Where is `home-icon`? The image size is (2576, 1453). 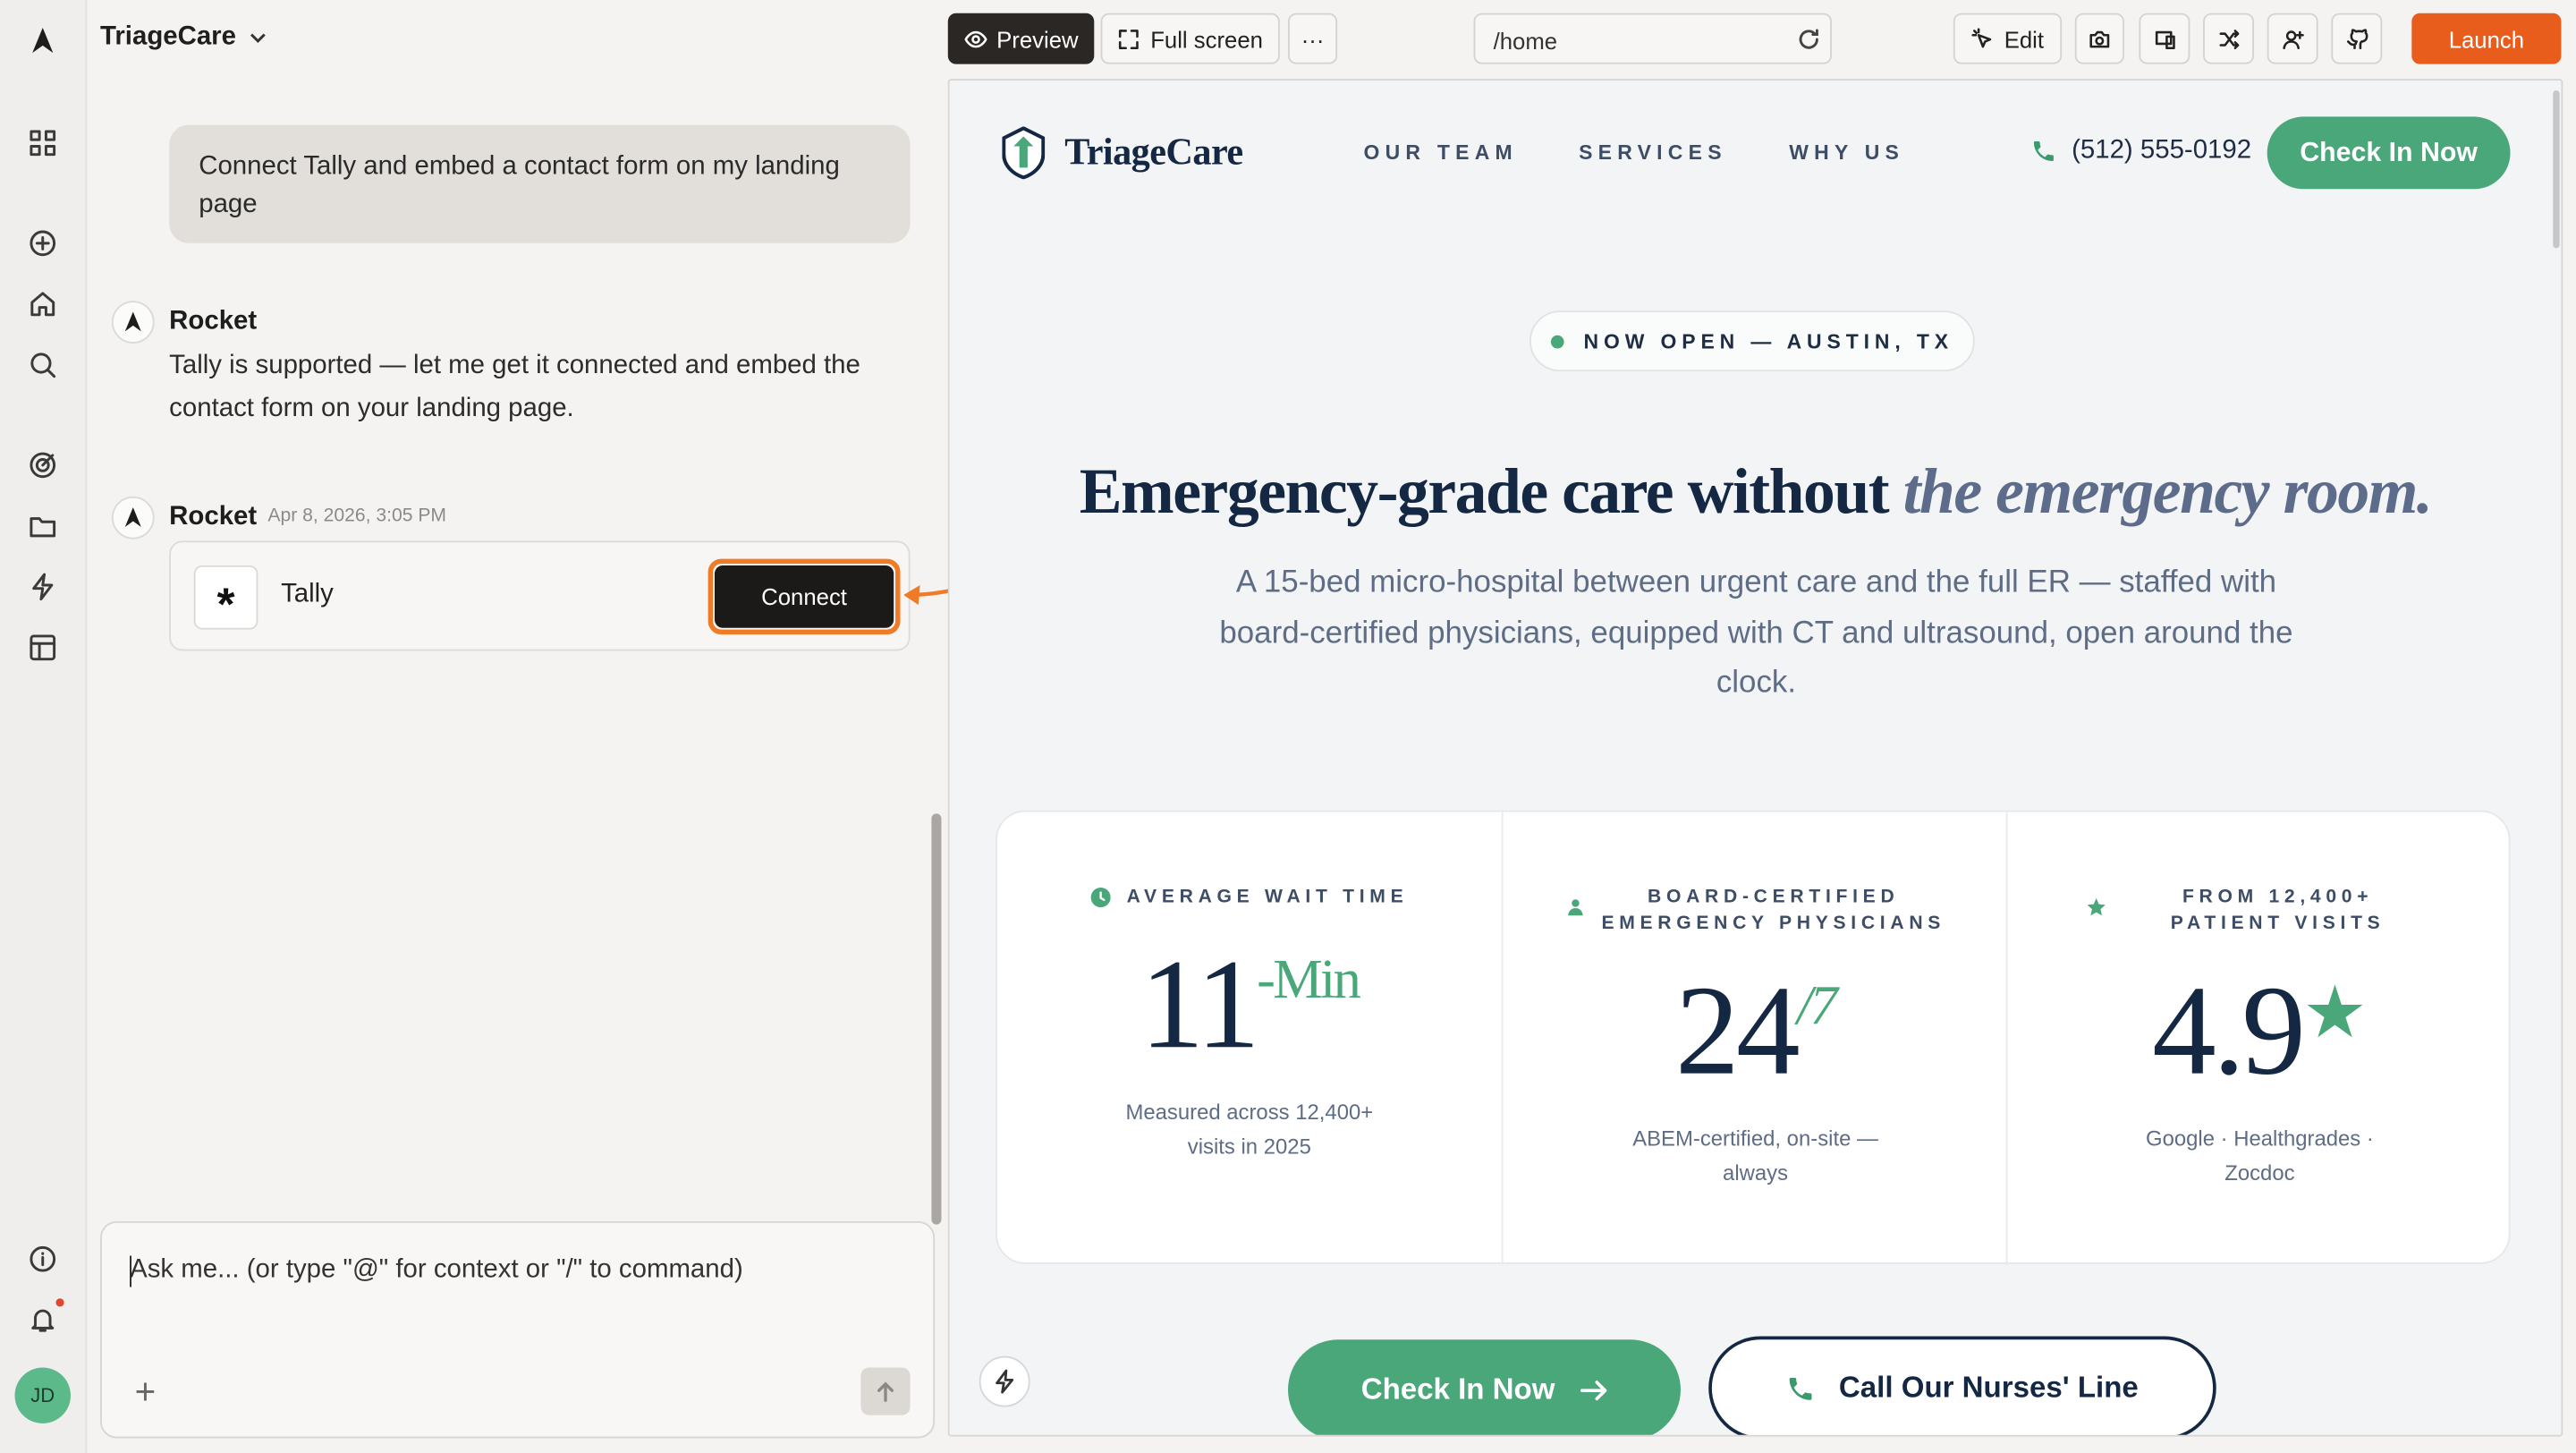
home-icon is located at coordinates (43, 304).